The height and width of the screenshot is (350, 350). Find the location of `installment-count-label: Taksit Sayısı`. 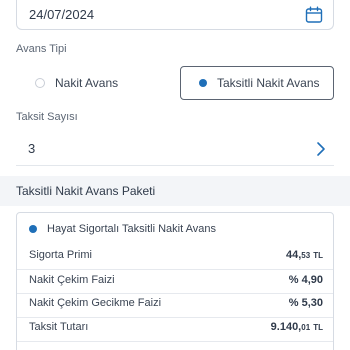

installment-count-label: Taksit Sayısı is located at coordinates (47, 117).